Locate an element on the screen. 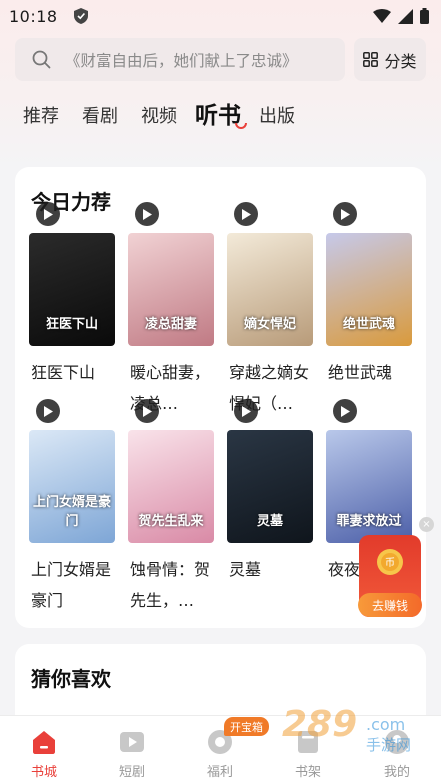 Image resolution: width=441 pixels, height=784 pixels. tab-publish: 出版 is located at coordinates (277, 115).